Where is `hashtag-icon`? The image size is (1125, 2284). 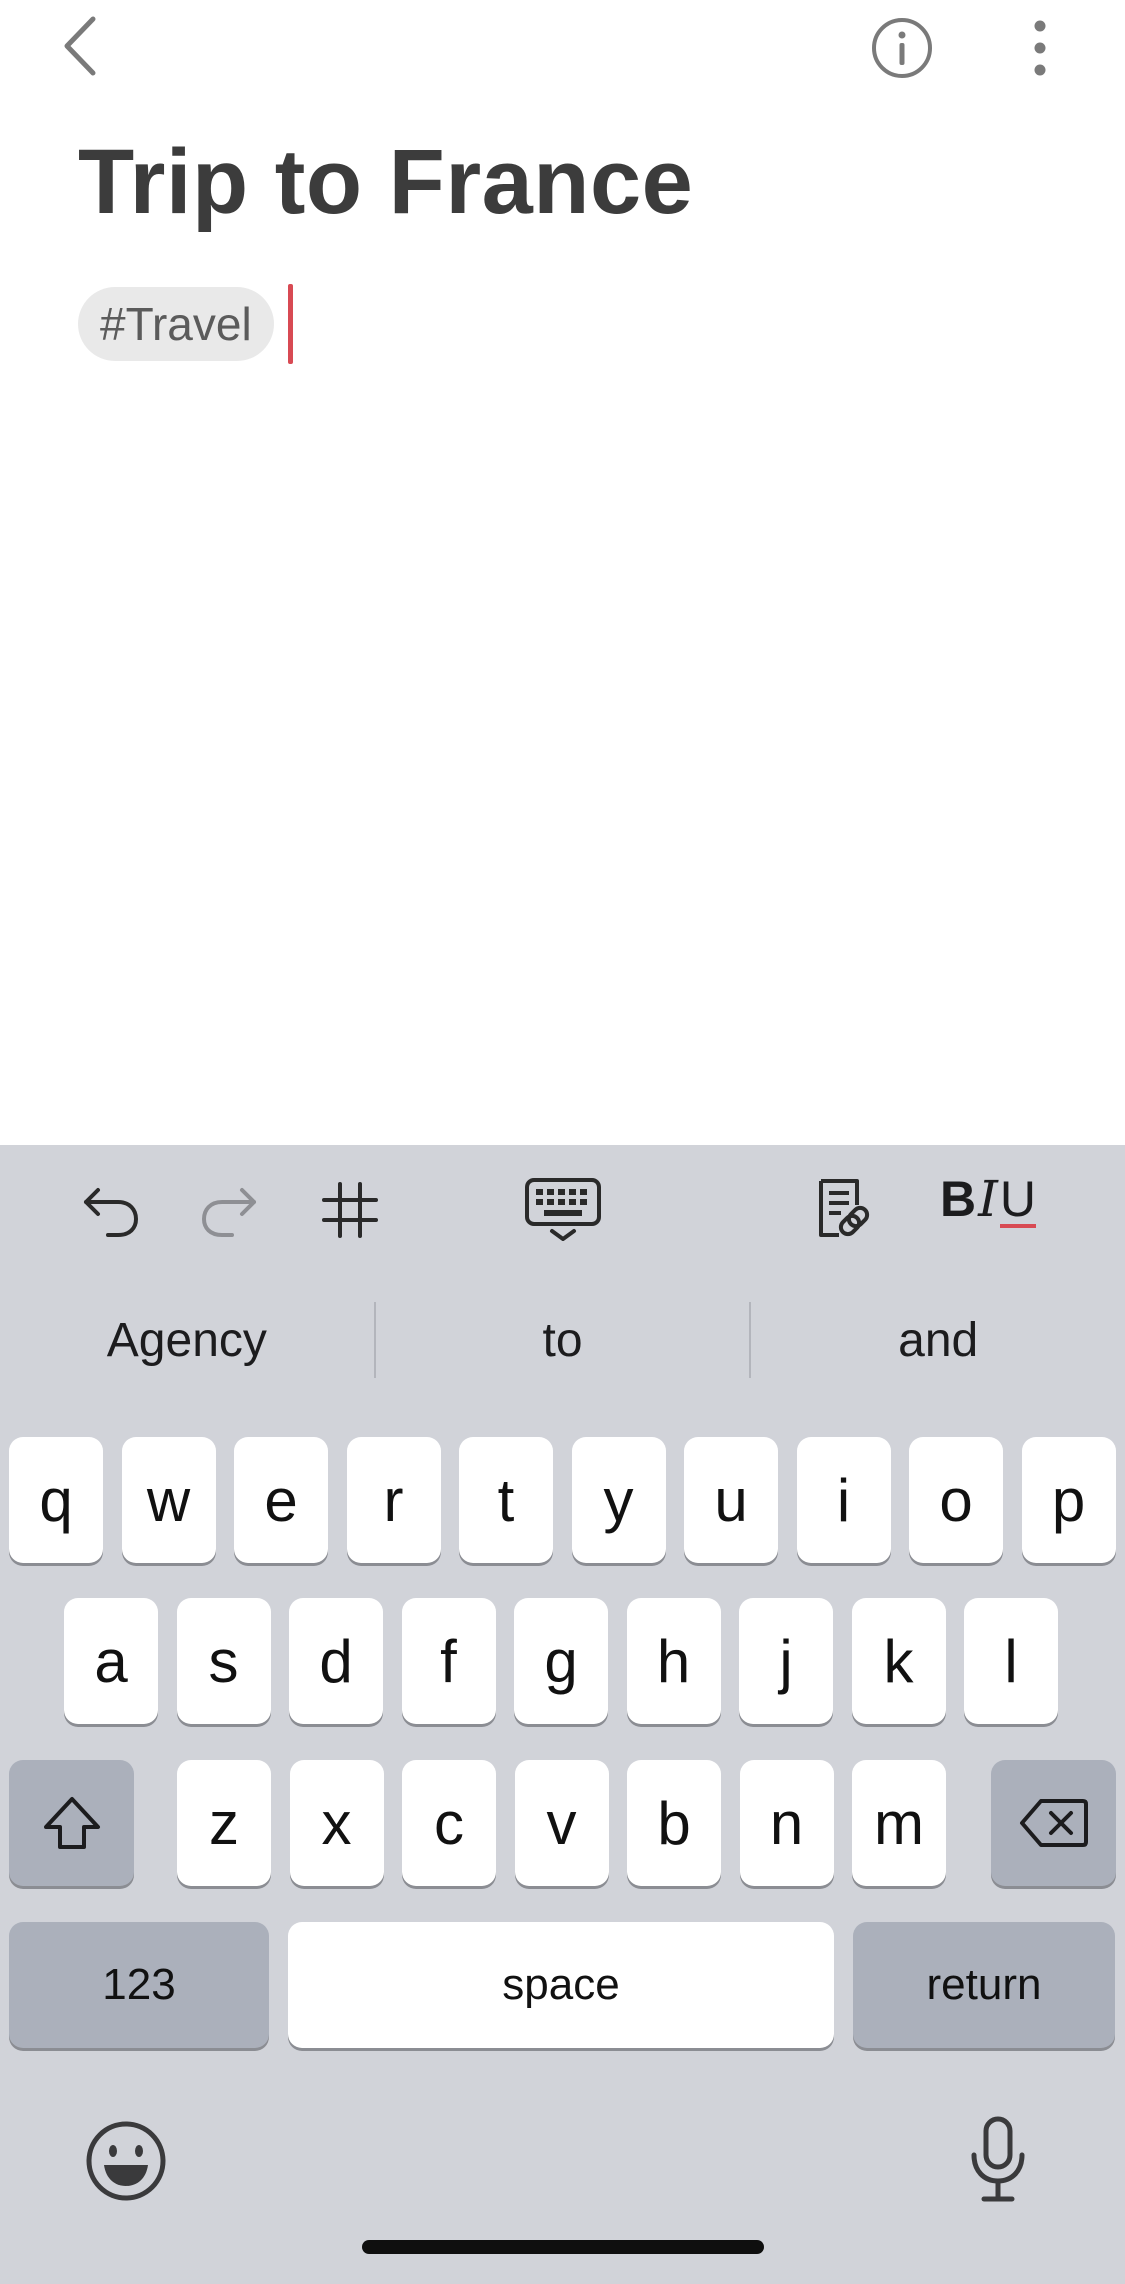 hashtag-icon is located at coordinates (350, 1210).